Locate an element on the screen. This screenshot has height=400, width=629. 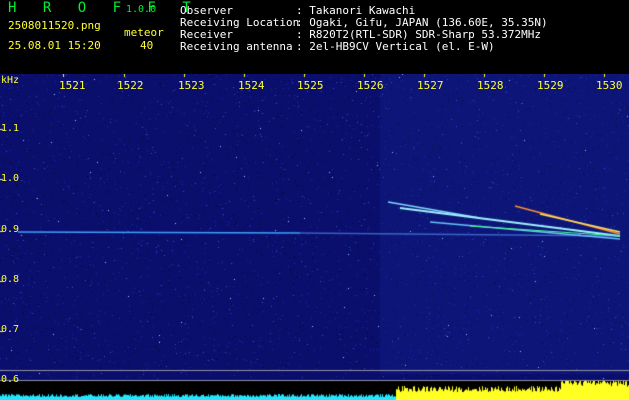
x-tick-1529: 1529 is located at coordinates (550, 85).